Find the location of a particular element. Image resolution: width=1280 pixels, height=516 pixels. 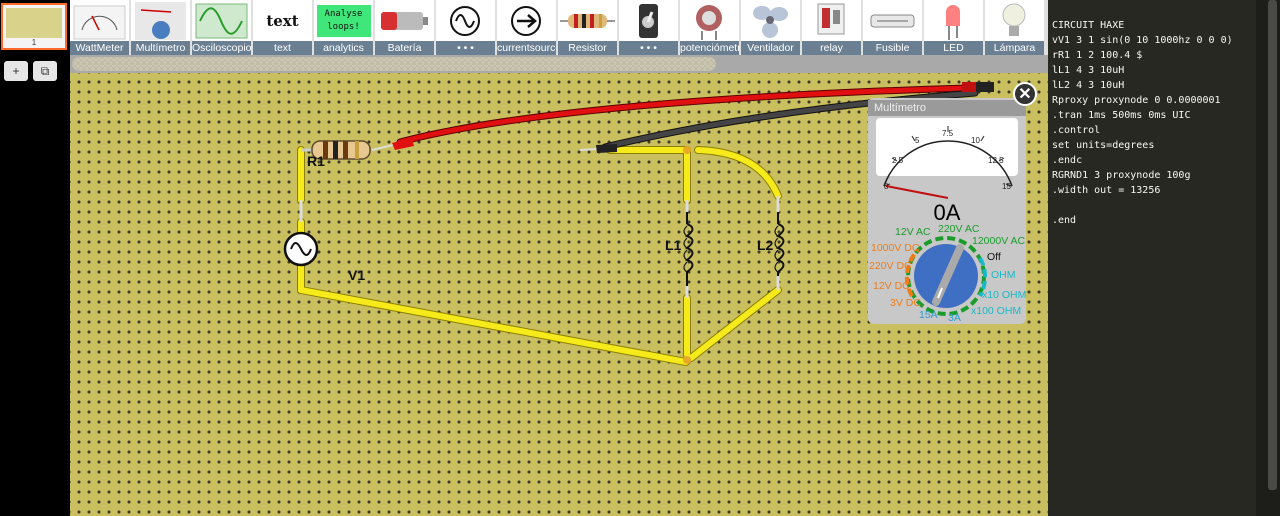

tool-analytics: Analyse loops! analytics is located at coordinates (343, 27).